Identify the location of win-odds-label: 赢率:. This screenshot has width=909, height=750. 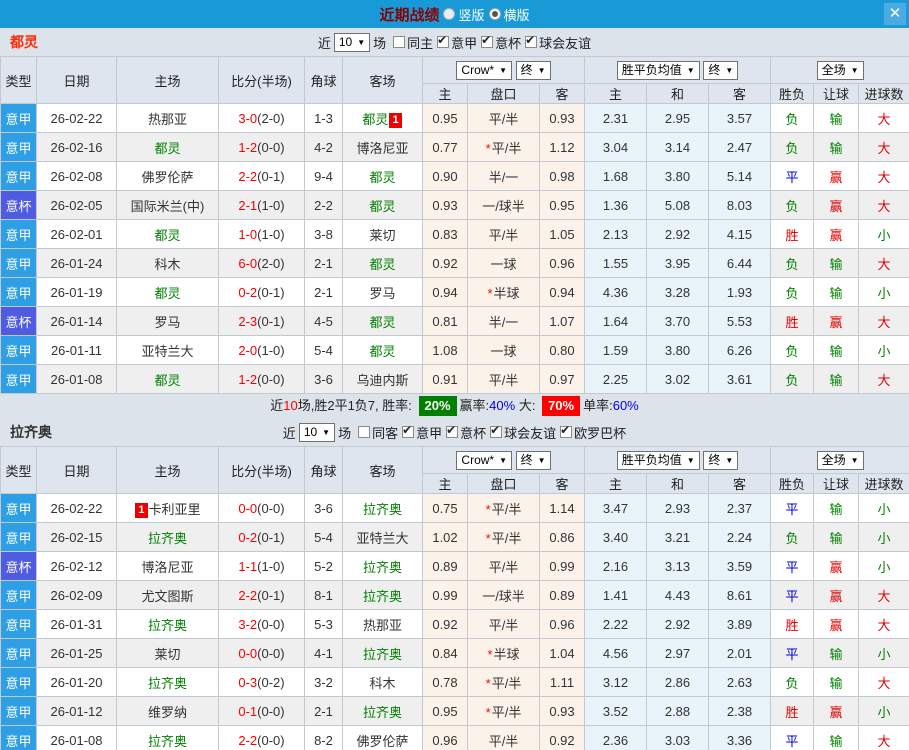
(474, 405).